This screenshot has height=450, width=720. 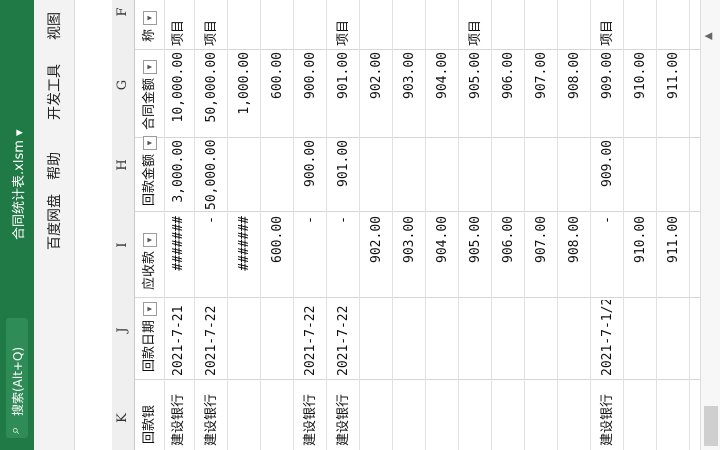 I want to click on cell-i: 903.00, so click(x=410, y=255).